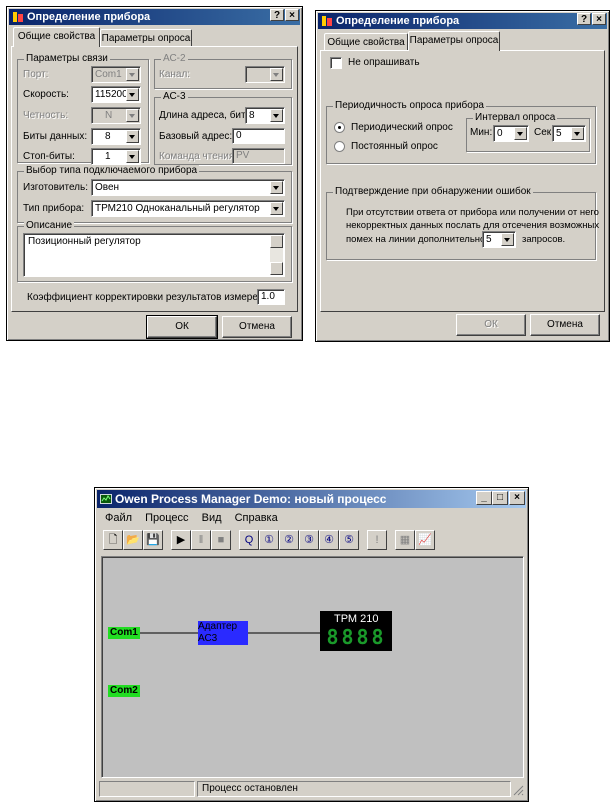  What do you see at coordinates (416, 239) in the screenshot?
I see `confirm-text-line3: помех на линии дополнительно` at bounding box center [416, 239].